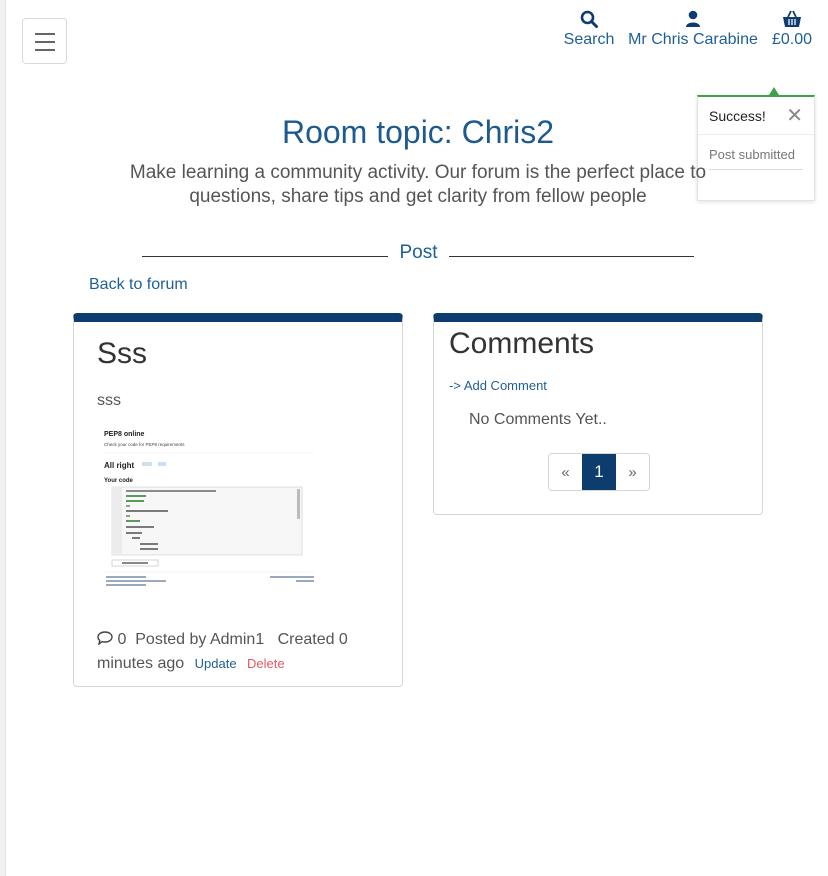  I want to click on comments-title: Comments, so click(522, 343).